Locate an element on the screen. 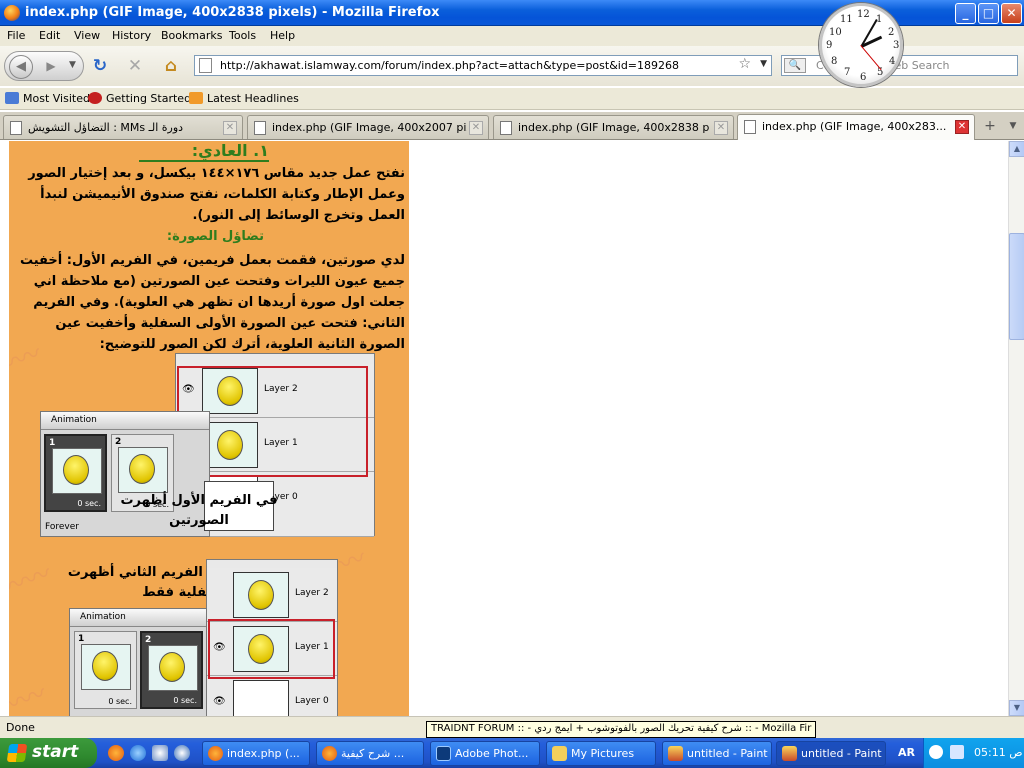 The image size is (1024, 768). home-icon: ⌂ is located at coordinates (171, 66).